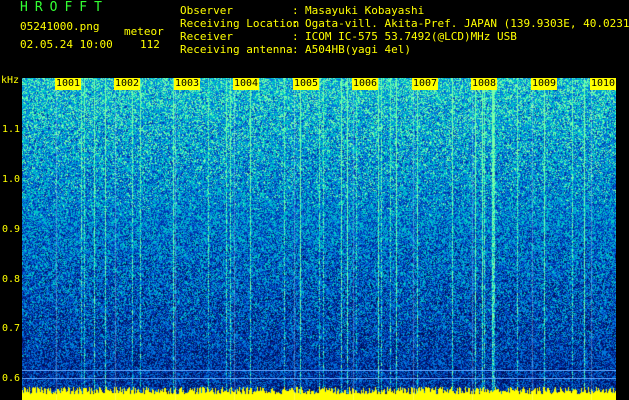 The image size is (629, 400). I want to click on app-title: HROFFT, so click(64, 7).